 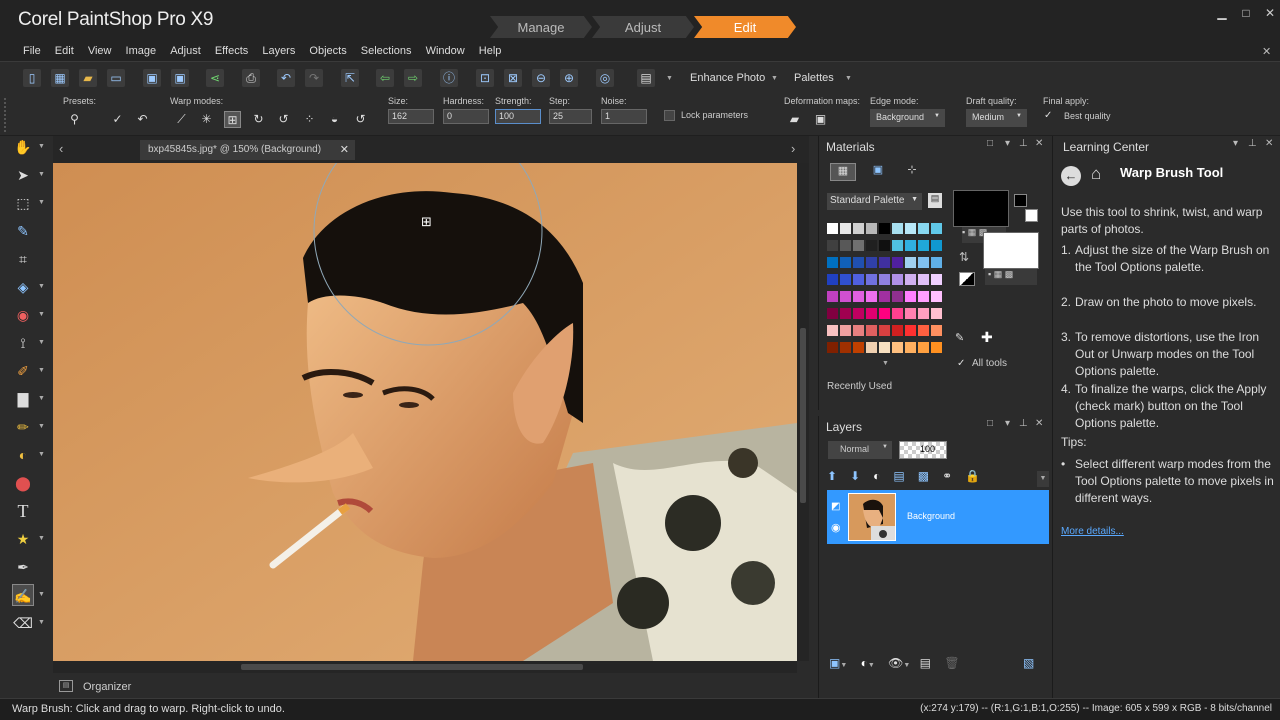 I want to click on red-eye-tool-icon: ◉, so click(x=23, y=315).